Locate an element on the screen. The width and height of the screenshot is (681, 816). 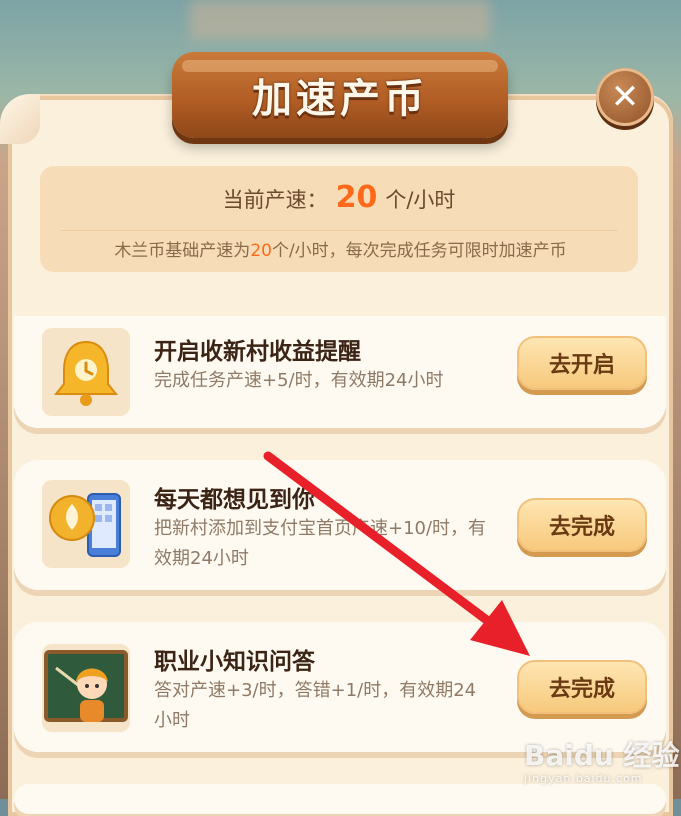
rate-note-value: 20 is located at coordinates (261, 251).